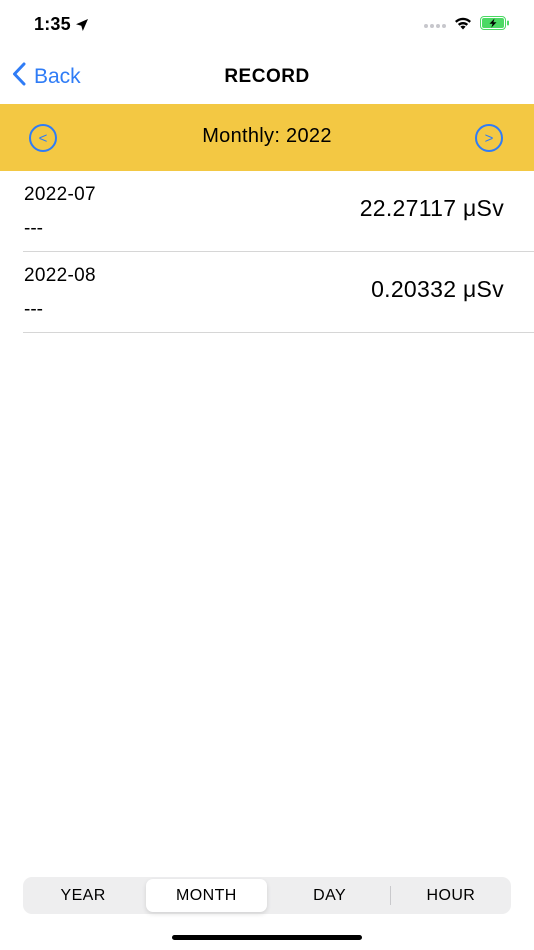 The width and height of the screenshot is (534, 950). Describe the element at coordinates (60, 275) in the screenshot. I see `record-date: 2022-08` at that location.